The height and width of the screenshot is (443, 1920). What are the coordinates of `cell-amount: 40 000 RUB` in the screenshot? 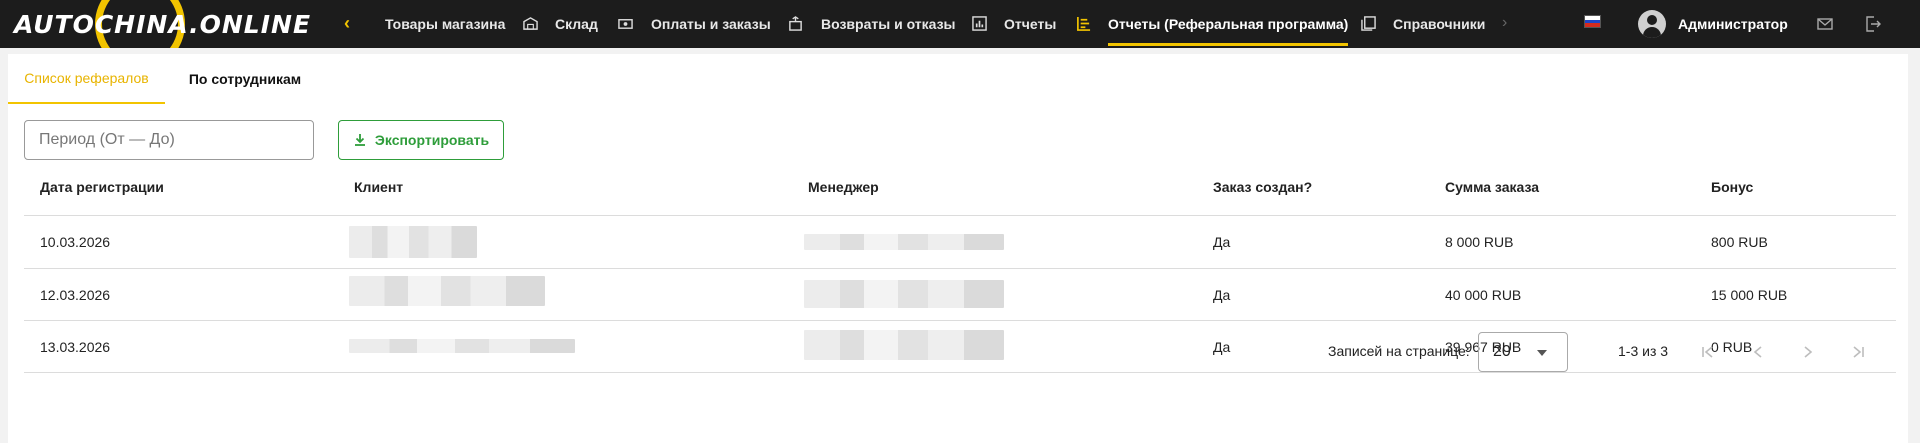 It's located at (1483, 295).